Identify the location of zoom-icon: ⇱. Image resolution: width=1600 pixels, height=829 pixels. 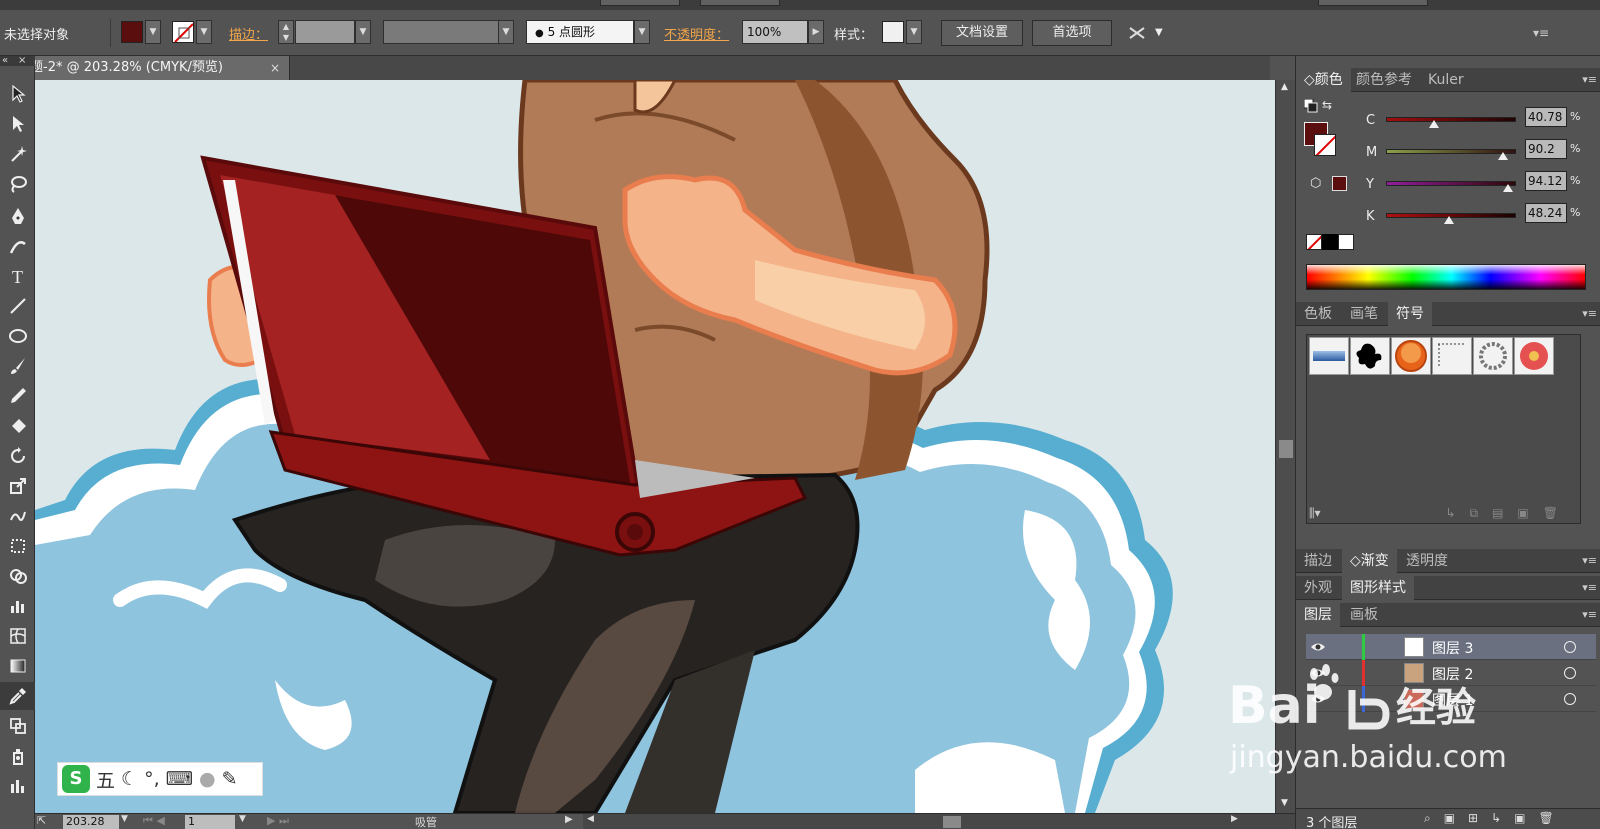
(41, 820).